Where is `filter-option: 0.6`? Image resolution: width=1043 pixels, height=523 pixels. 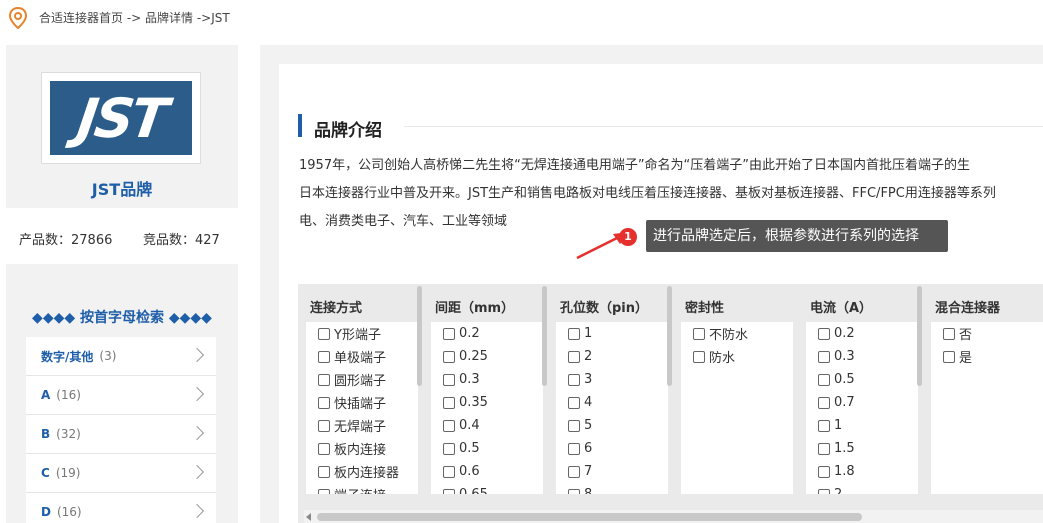
filter-option: 0.6 is located at coordinates (487, 471).